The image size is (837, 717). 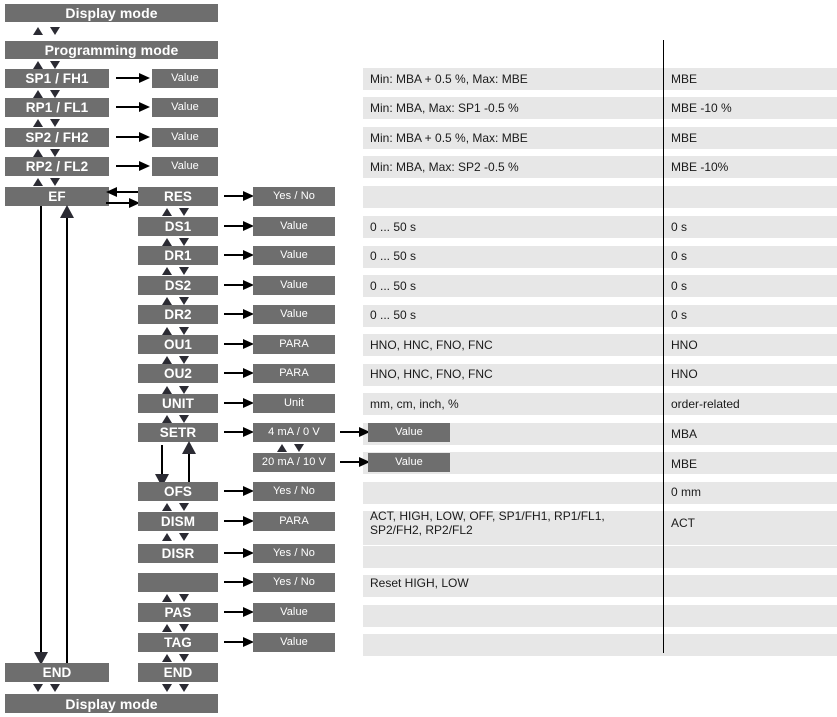 What do you see at coordinates (178, 285) in the screenshot?
I see `menu-item-ds2: DS2` at bounding box center [178, 285].